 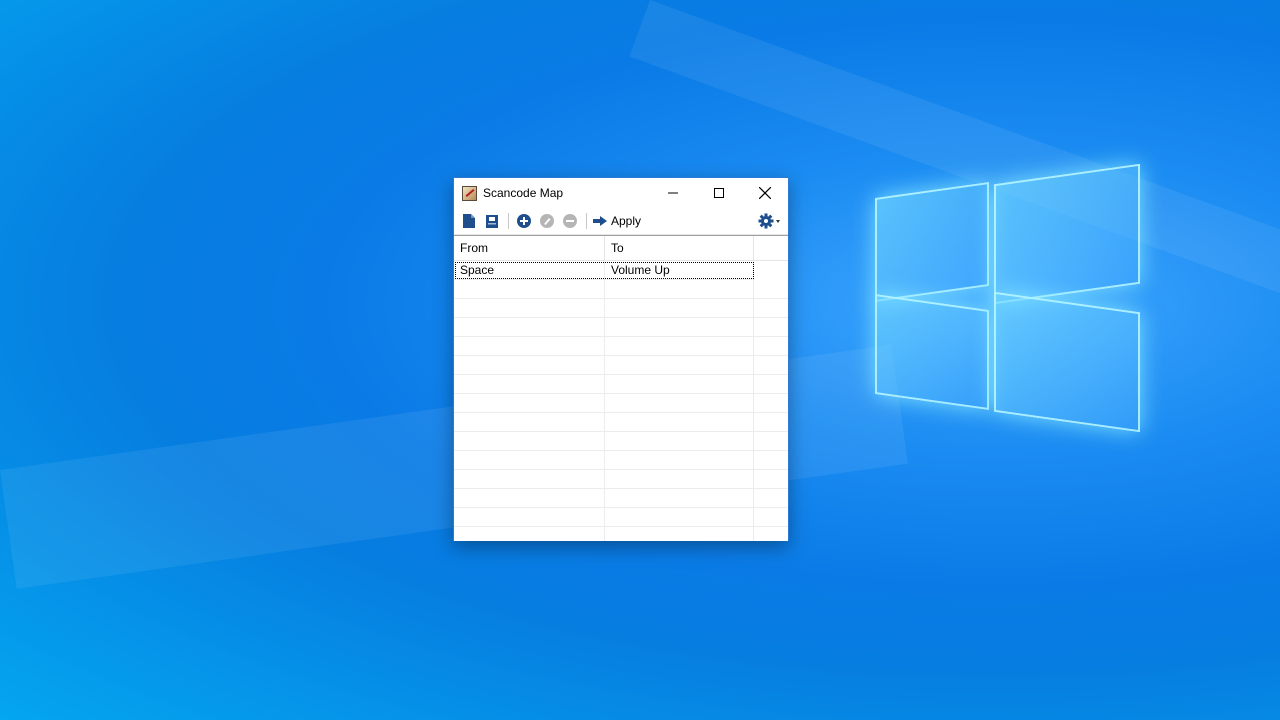 I want to click on empty-rows, so click(x=621, y=410).